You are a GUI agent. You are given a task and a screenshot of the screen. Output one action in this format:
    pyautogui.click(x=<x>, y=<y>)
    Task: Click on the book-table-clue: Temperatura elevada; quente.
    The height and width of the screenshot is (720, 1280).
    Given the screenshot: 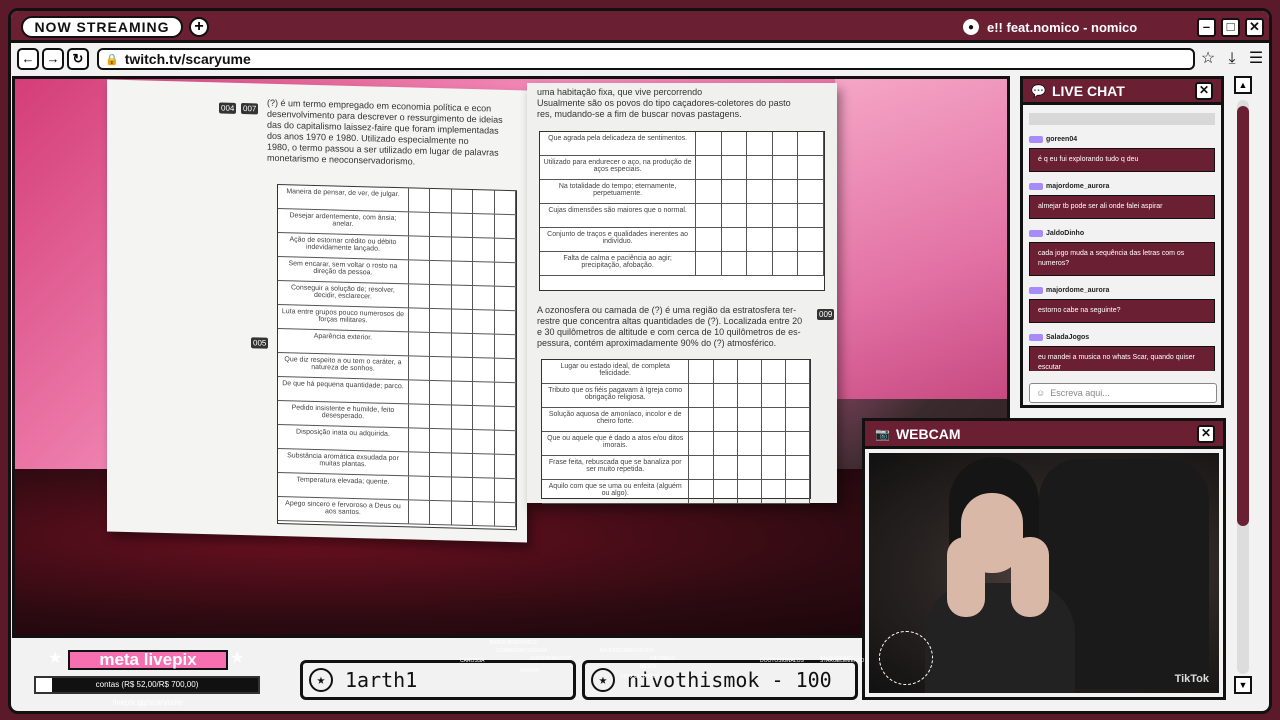 What is the action you would take?
    pyautogui.click(x=343, y=486)
    